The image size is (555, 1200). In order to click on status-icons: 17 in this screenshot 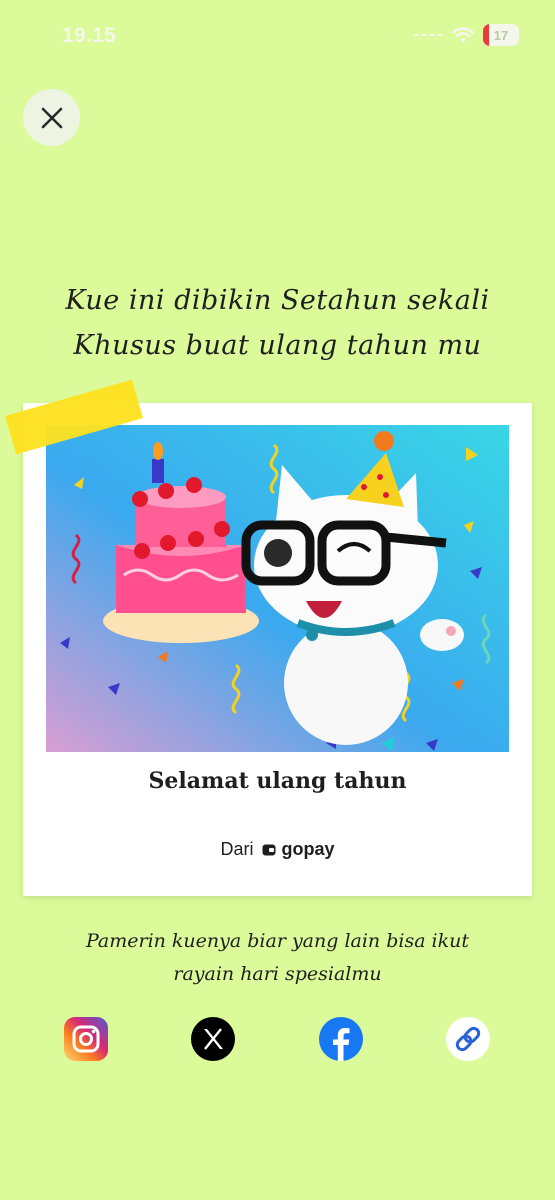, I will do `click(466, 35)`.